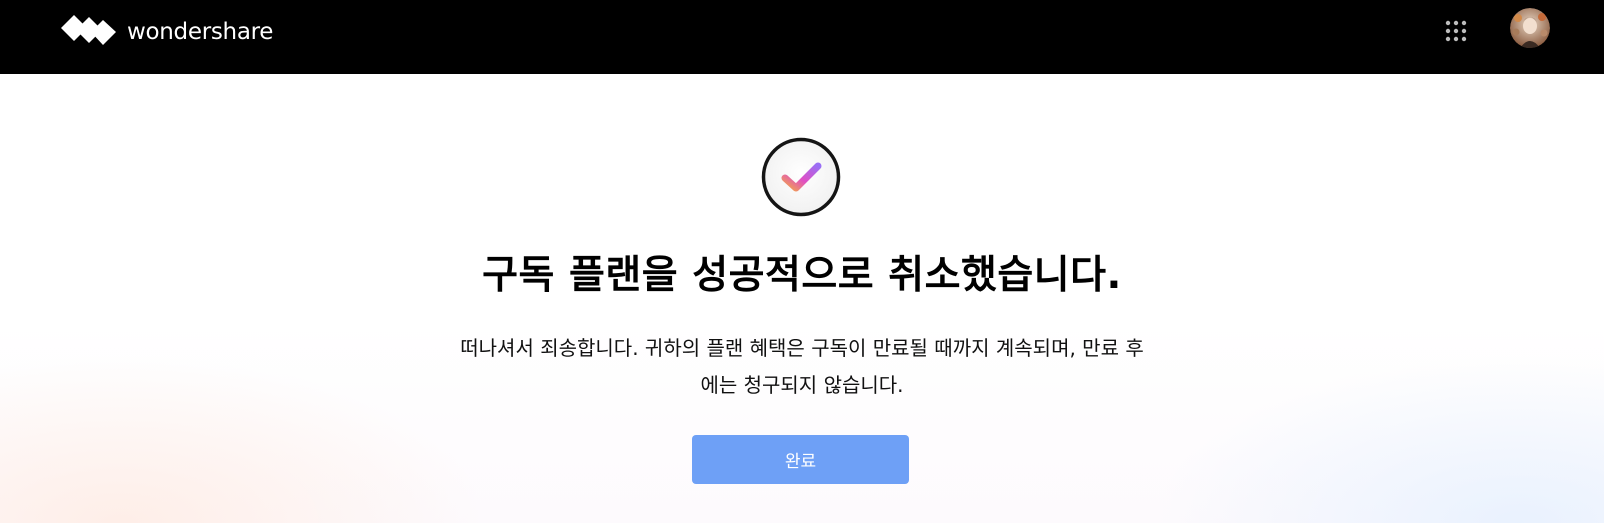 The width and height of the screenshot is (1604, 523). I want to click on message-line-2: 에는 청구되지 않습니다., so click(802, 385).